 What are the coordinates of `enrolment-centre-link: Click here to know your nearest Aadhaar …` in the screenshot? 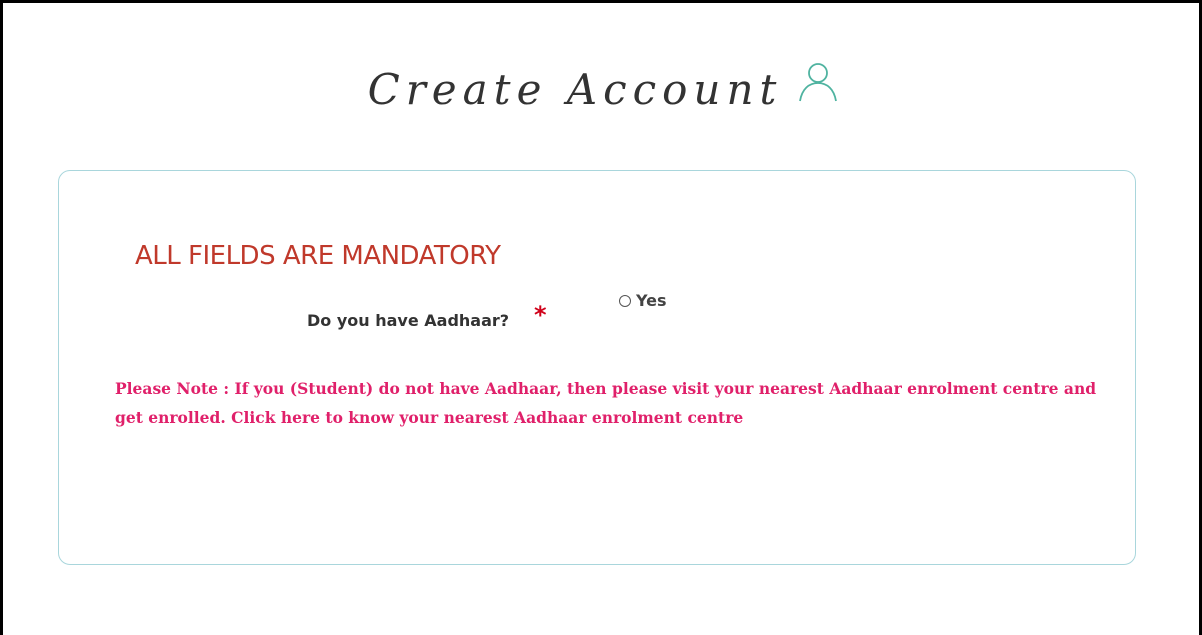 It's located at (487, 417).